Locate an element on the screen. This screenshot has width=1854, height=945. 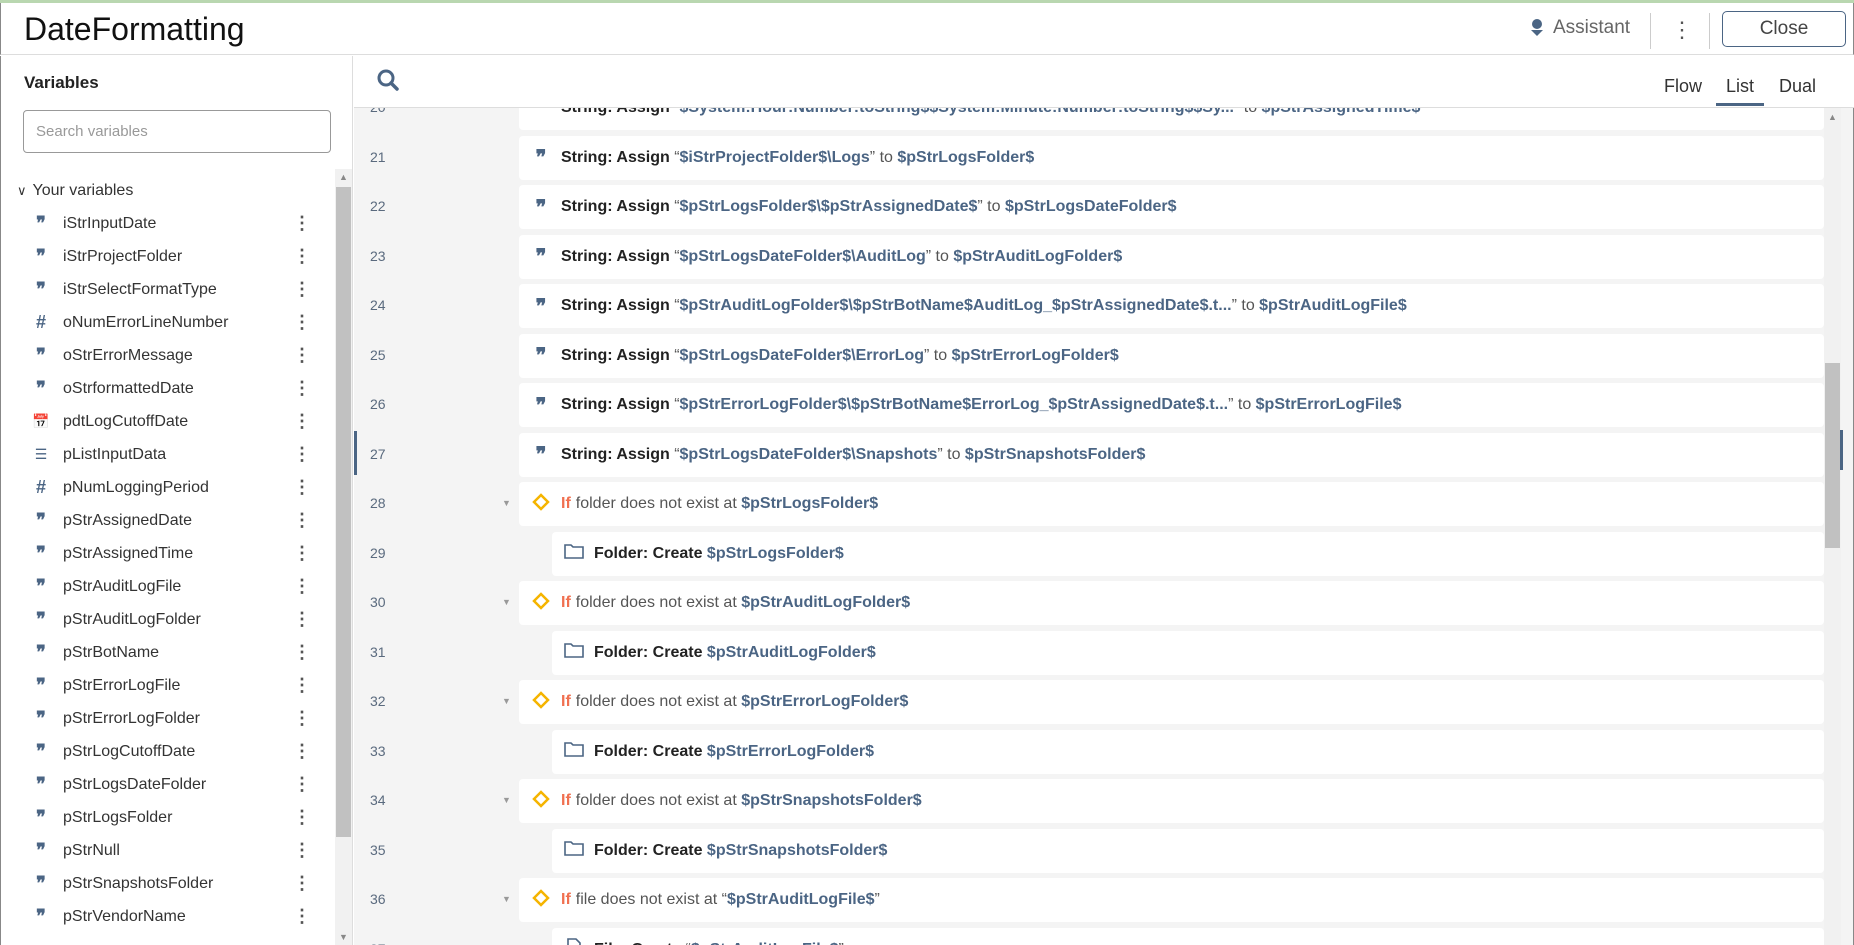
variable-item: ❞ pStrAuditLogFile ⋮ is located at coordinates (166, 586).